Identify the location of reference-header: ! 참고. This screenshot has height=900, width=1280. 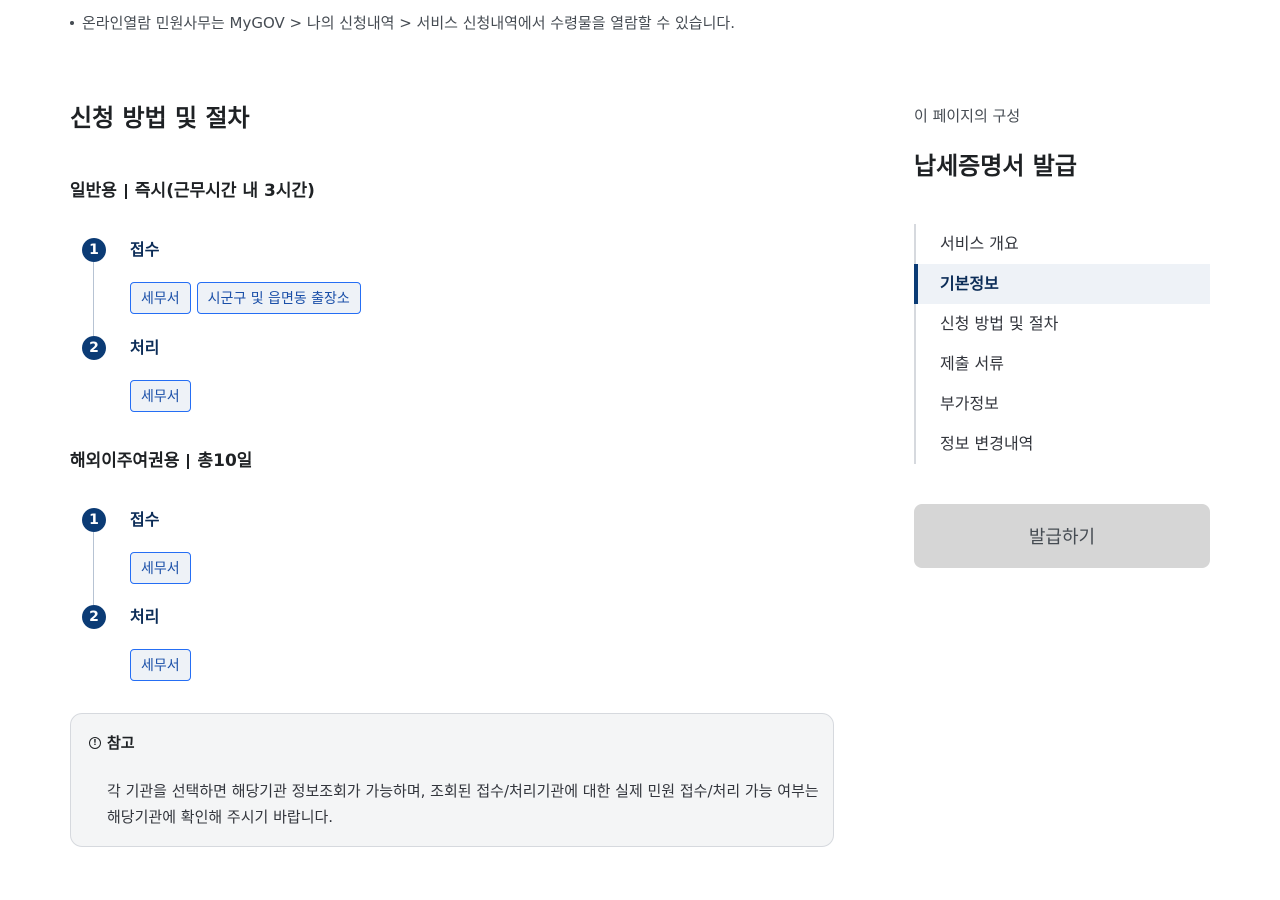
(112, 742).